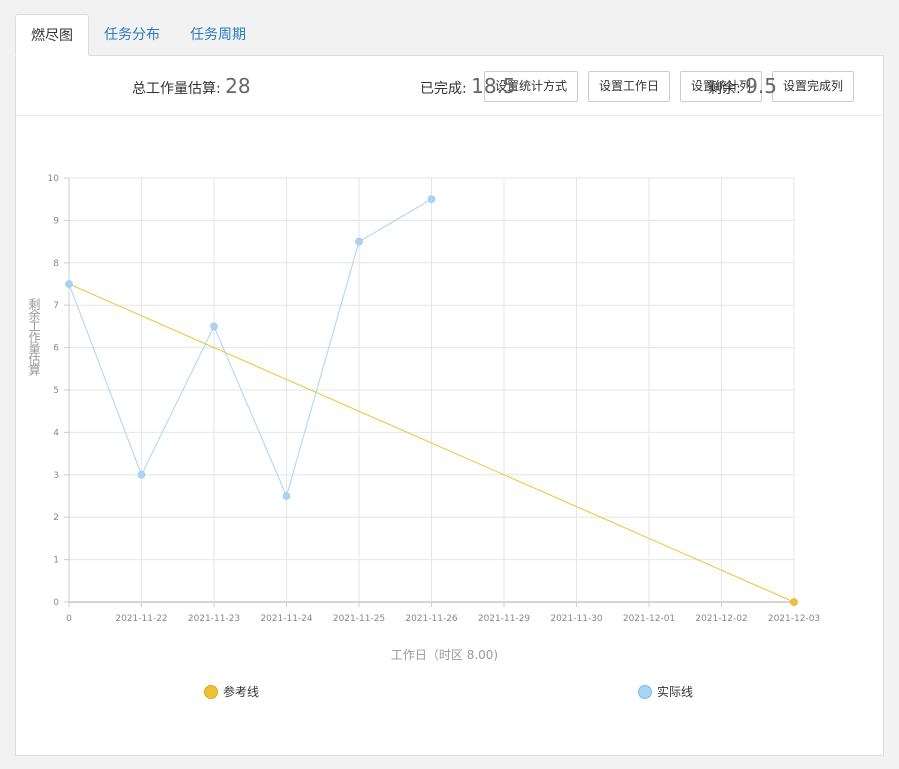 This screenshot has height=769, width=899. Describe the element at coordinates (56, 518) in the screenshot. I see `y-tick-label: 2` at that location.